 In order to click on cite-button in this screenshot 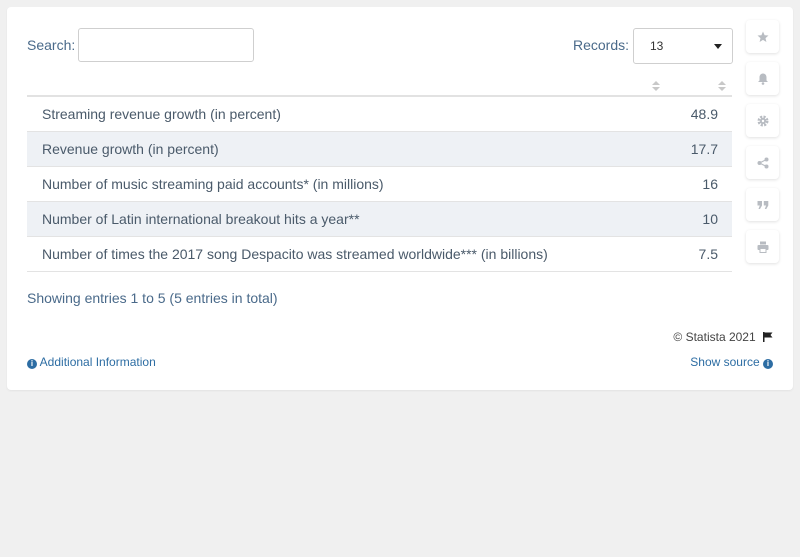, I will do `click(762, 204)`.